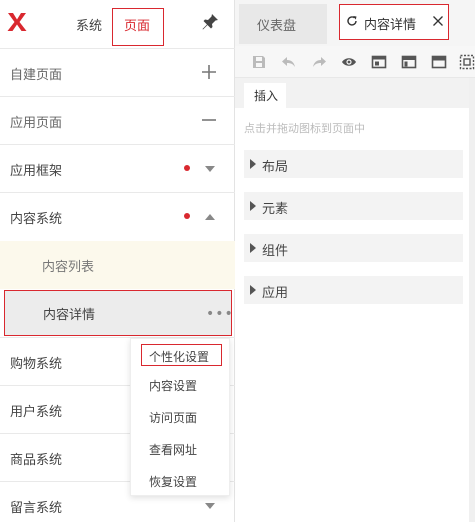  Describe the element at coordinates (36, 508) in the screenshot. I see `sidebar-item-label: 留言系统` at that location.